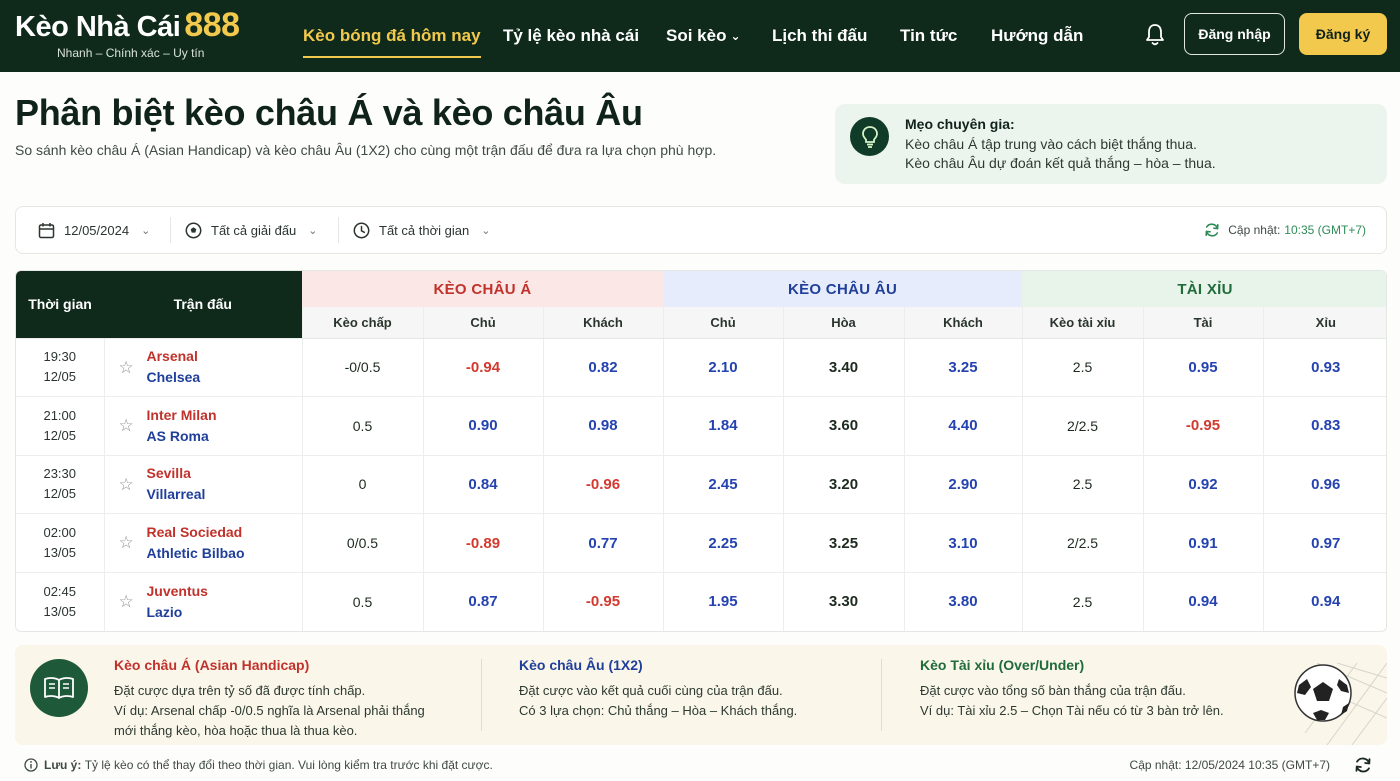  Describe the element at coordinates (843, 289) in the screenshot. I see `header-european-odds: KÈO CHÂU ÂU` at that location.